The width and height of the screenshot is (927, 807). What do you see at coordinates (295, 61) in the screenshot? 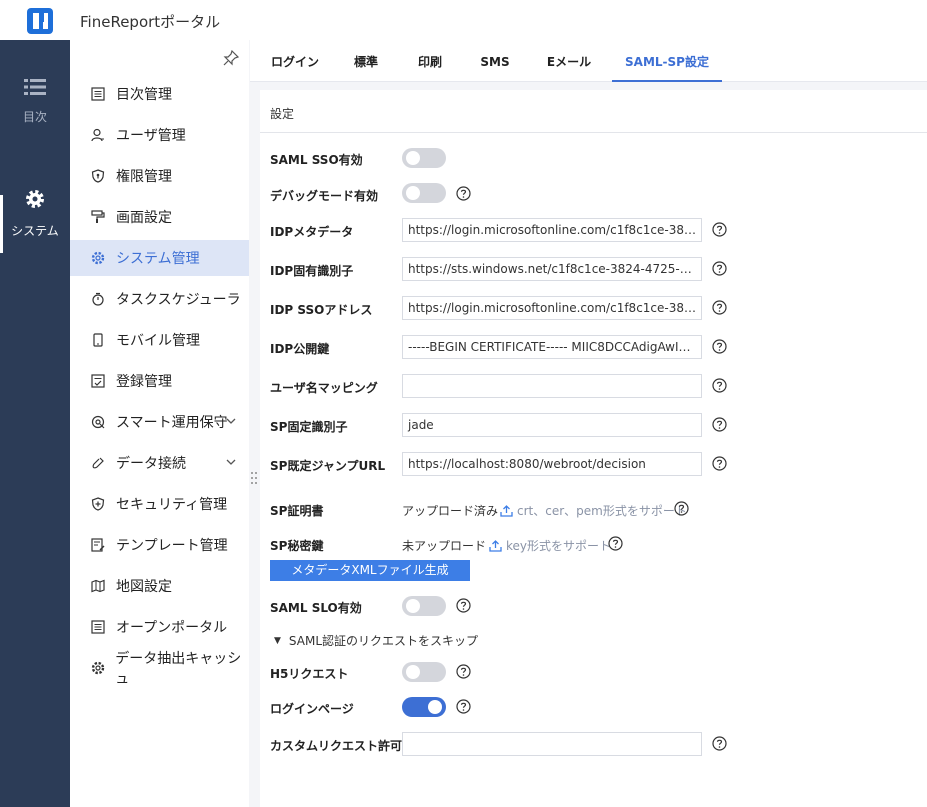
I see `tab-login: ログイン` at bounding box center [295, 61].